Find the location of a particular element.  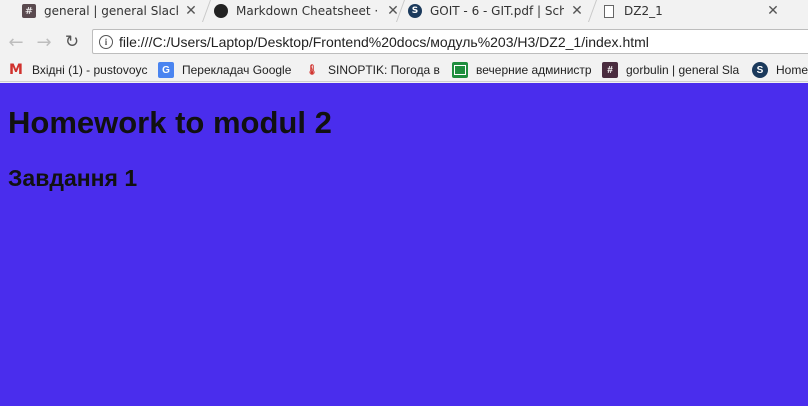

tab-dz2-1: DZ2_1 ✕ is located at coordinates (691, 11).